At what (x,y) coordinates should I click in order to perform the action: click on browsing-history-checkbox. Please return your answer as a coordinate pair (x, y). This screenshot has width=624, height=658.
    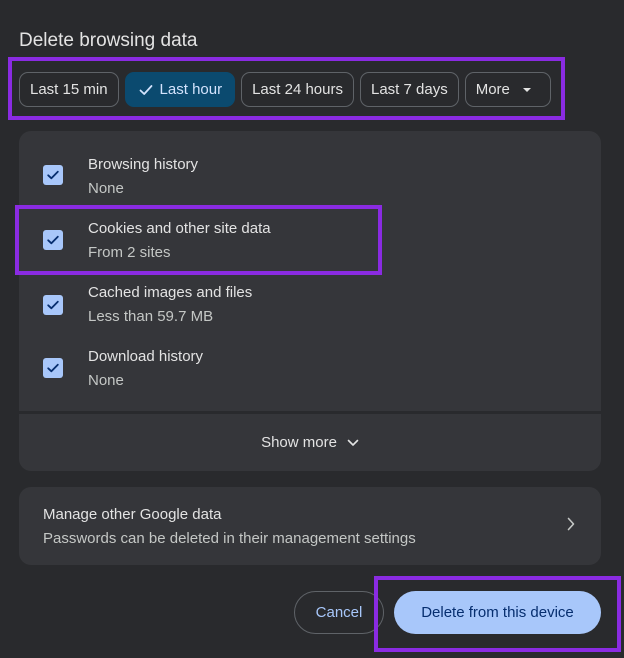
    Looking at the image, I should click on (53, 175).